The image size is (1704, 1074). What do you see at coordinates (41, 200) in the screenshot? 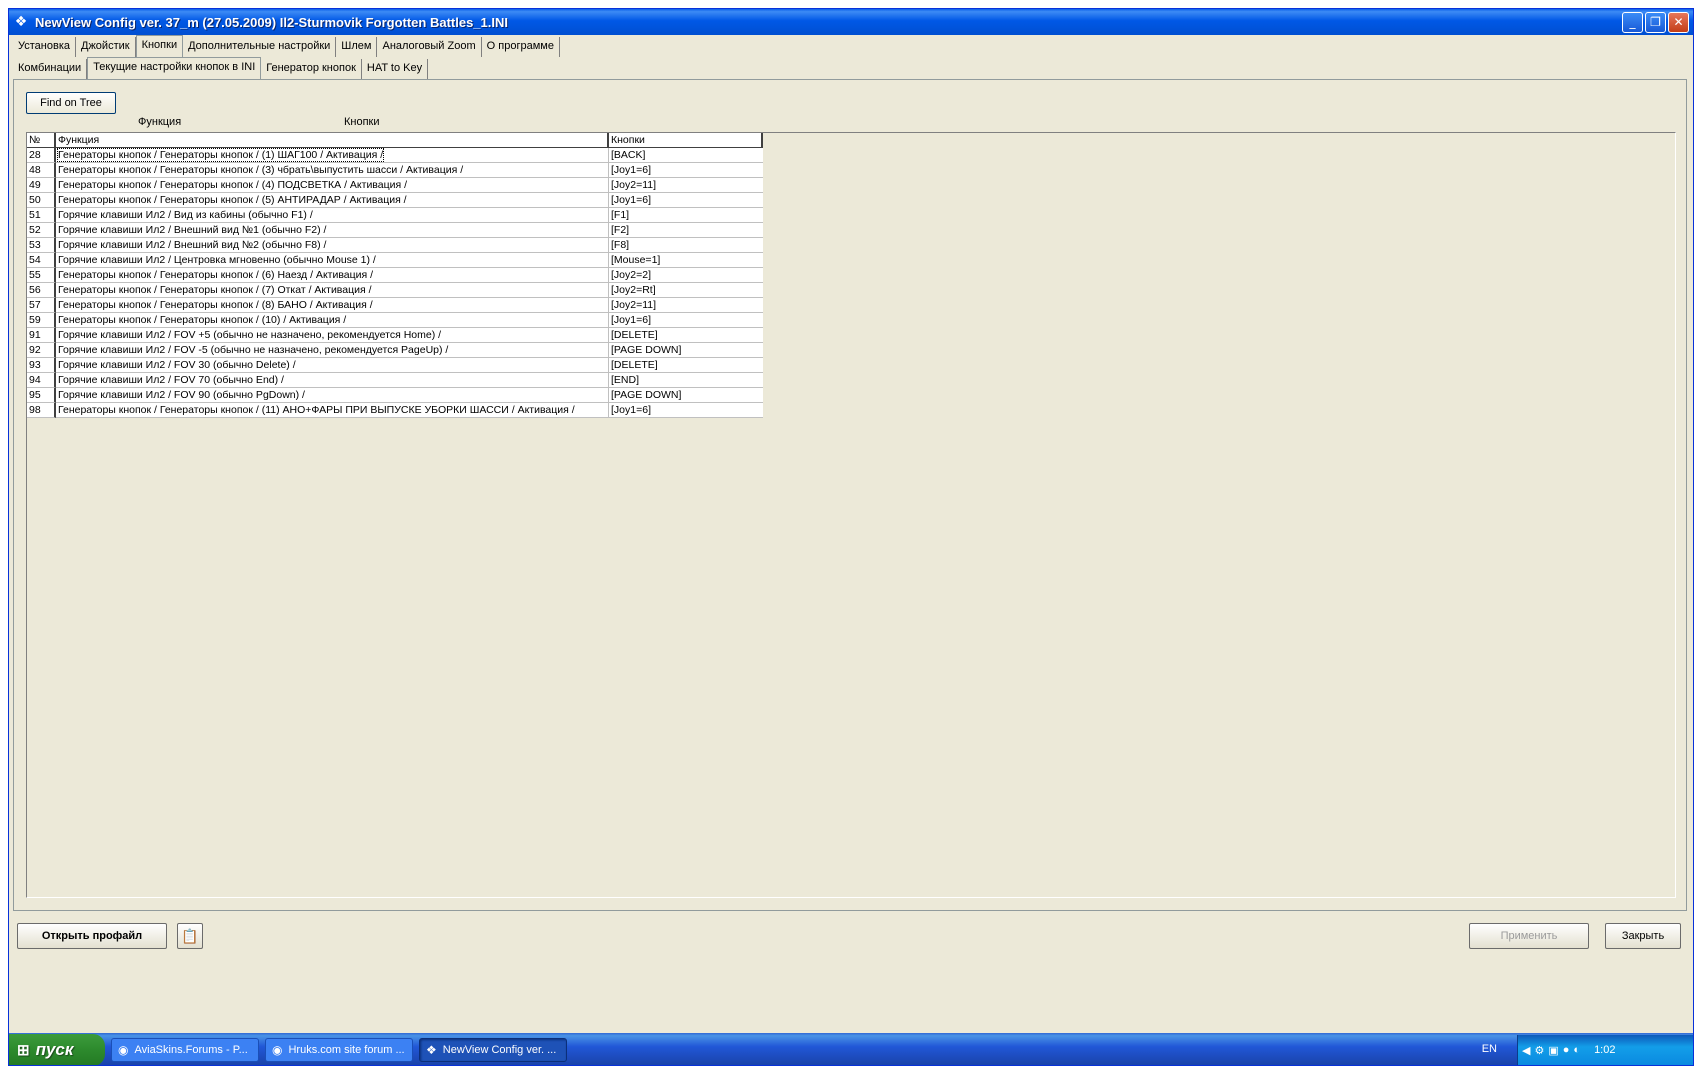
I see `row-number: 50` at bounding box center [41, 200].